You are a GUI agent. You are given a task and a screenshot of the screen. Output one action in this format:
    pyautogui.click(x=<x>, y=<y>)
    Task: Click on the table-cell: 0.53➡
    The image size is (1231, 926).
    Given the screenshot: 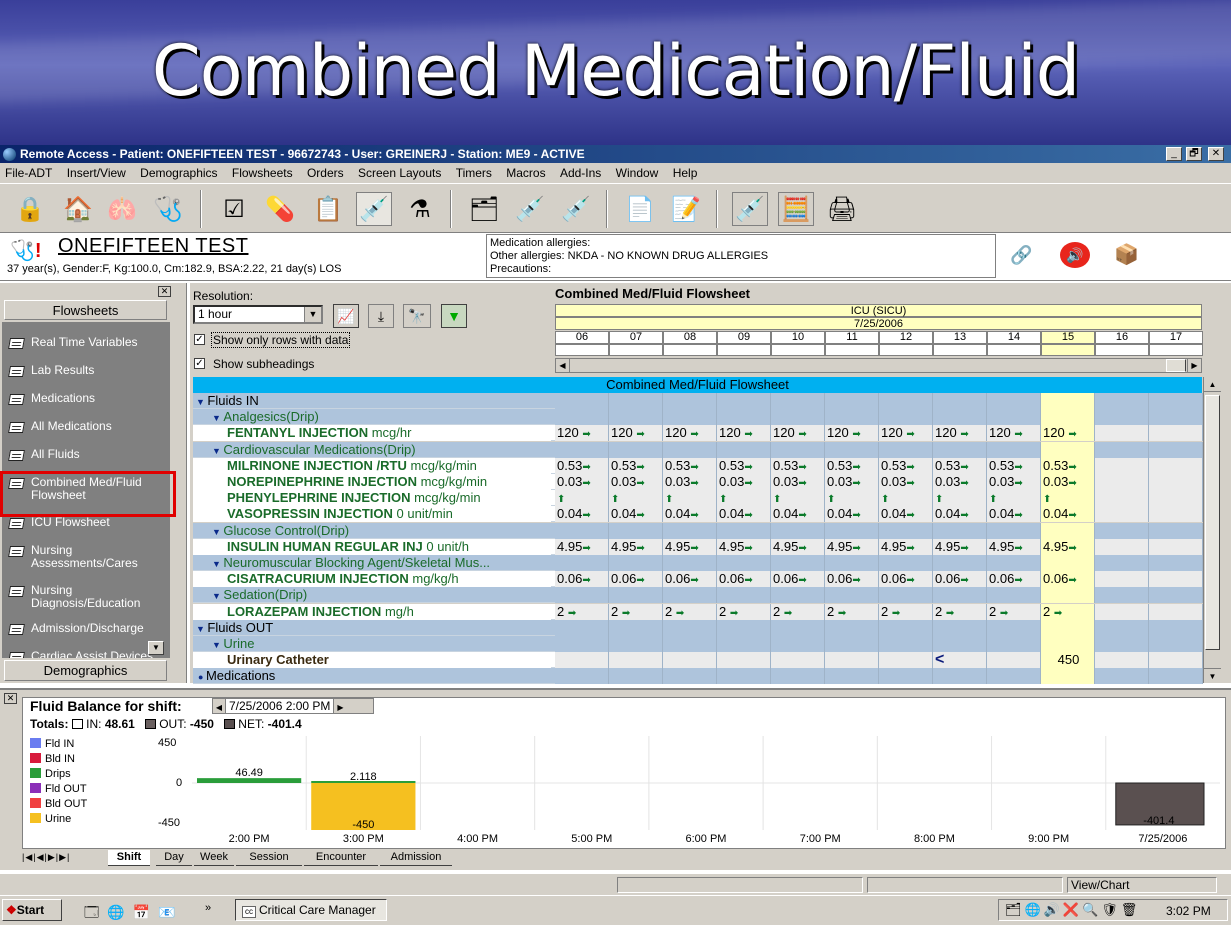 What is the action you would take?
    pyautogui.click(x=744, y=465)
    